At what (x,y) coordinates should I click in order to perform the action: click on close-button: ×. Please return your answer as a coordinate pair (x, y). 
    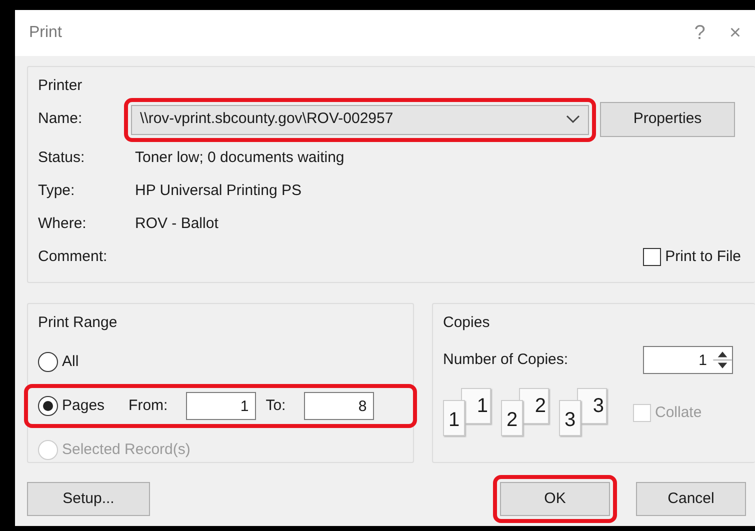
    Looking at the image, I should click on (735, 33).